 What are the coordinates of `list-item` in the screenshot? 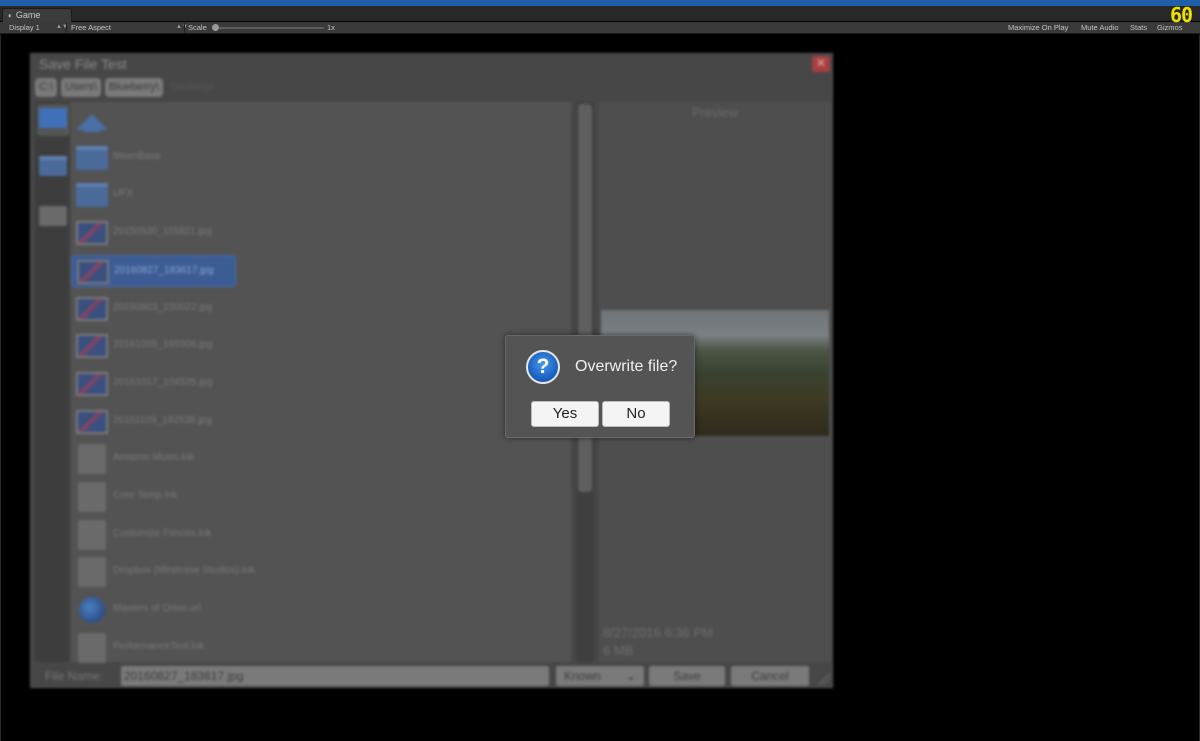 It's located at (153, 120).